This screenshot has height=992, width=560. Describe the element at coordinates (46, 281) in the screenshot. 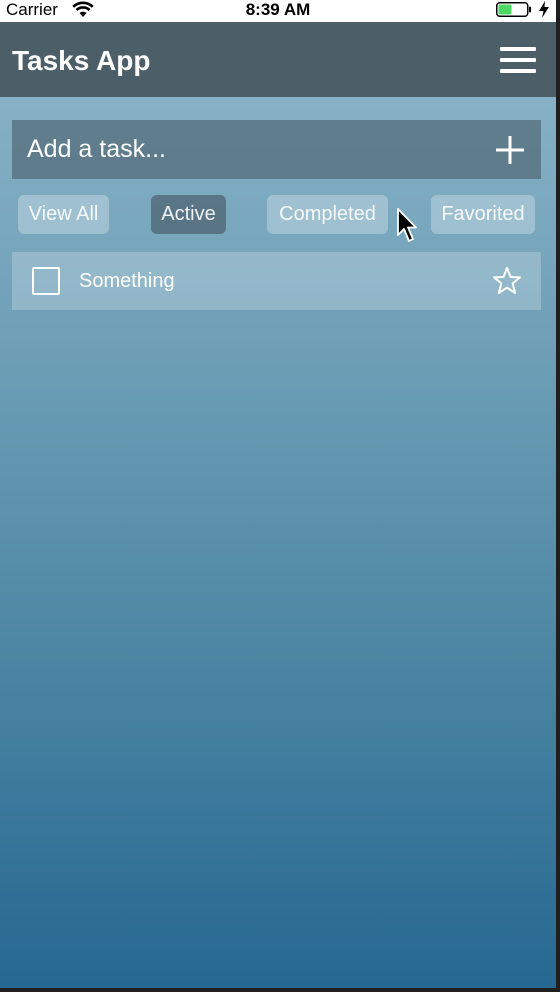

I see `task-checkbox` at that location.